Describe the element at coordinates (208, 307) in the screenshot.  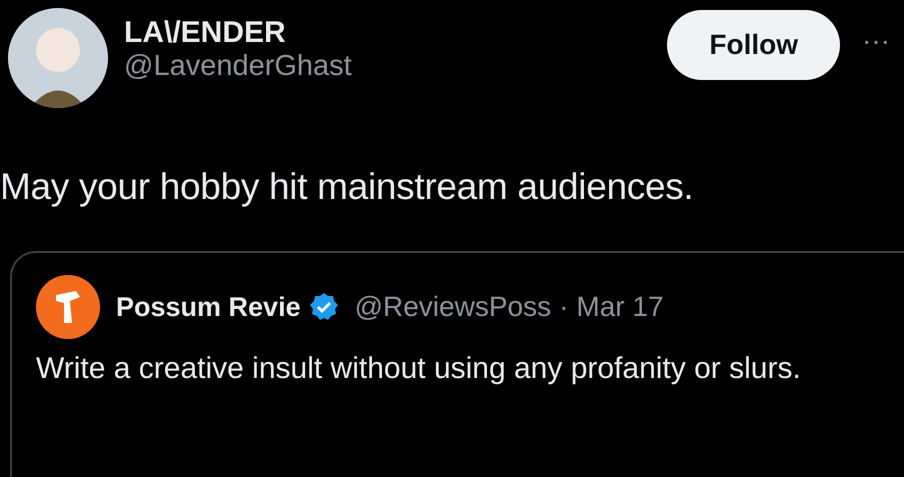
I see `quoted-author-name: Possum Revie` at that location.